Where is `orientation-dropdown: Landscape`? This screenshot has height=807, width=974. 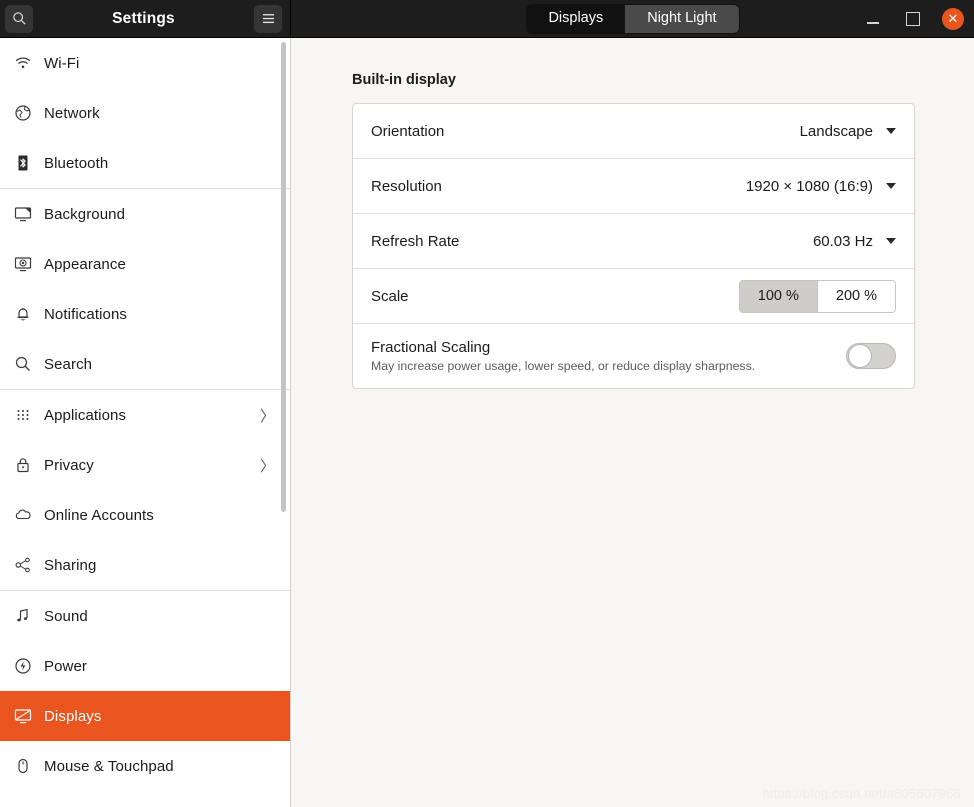
orientation-dropdown: Landscape is located at coordinates (848, 131).